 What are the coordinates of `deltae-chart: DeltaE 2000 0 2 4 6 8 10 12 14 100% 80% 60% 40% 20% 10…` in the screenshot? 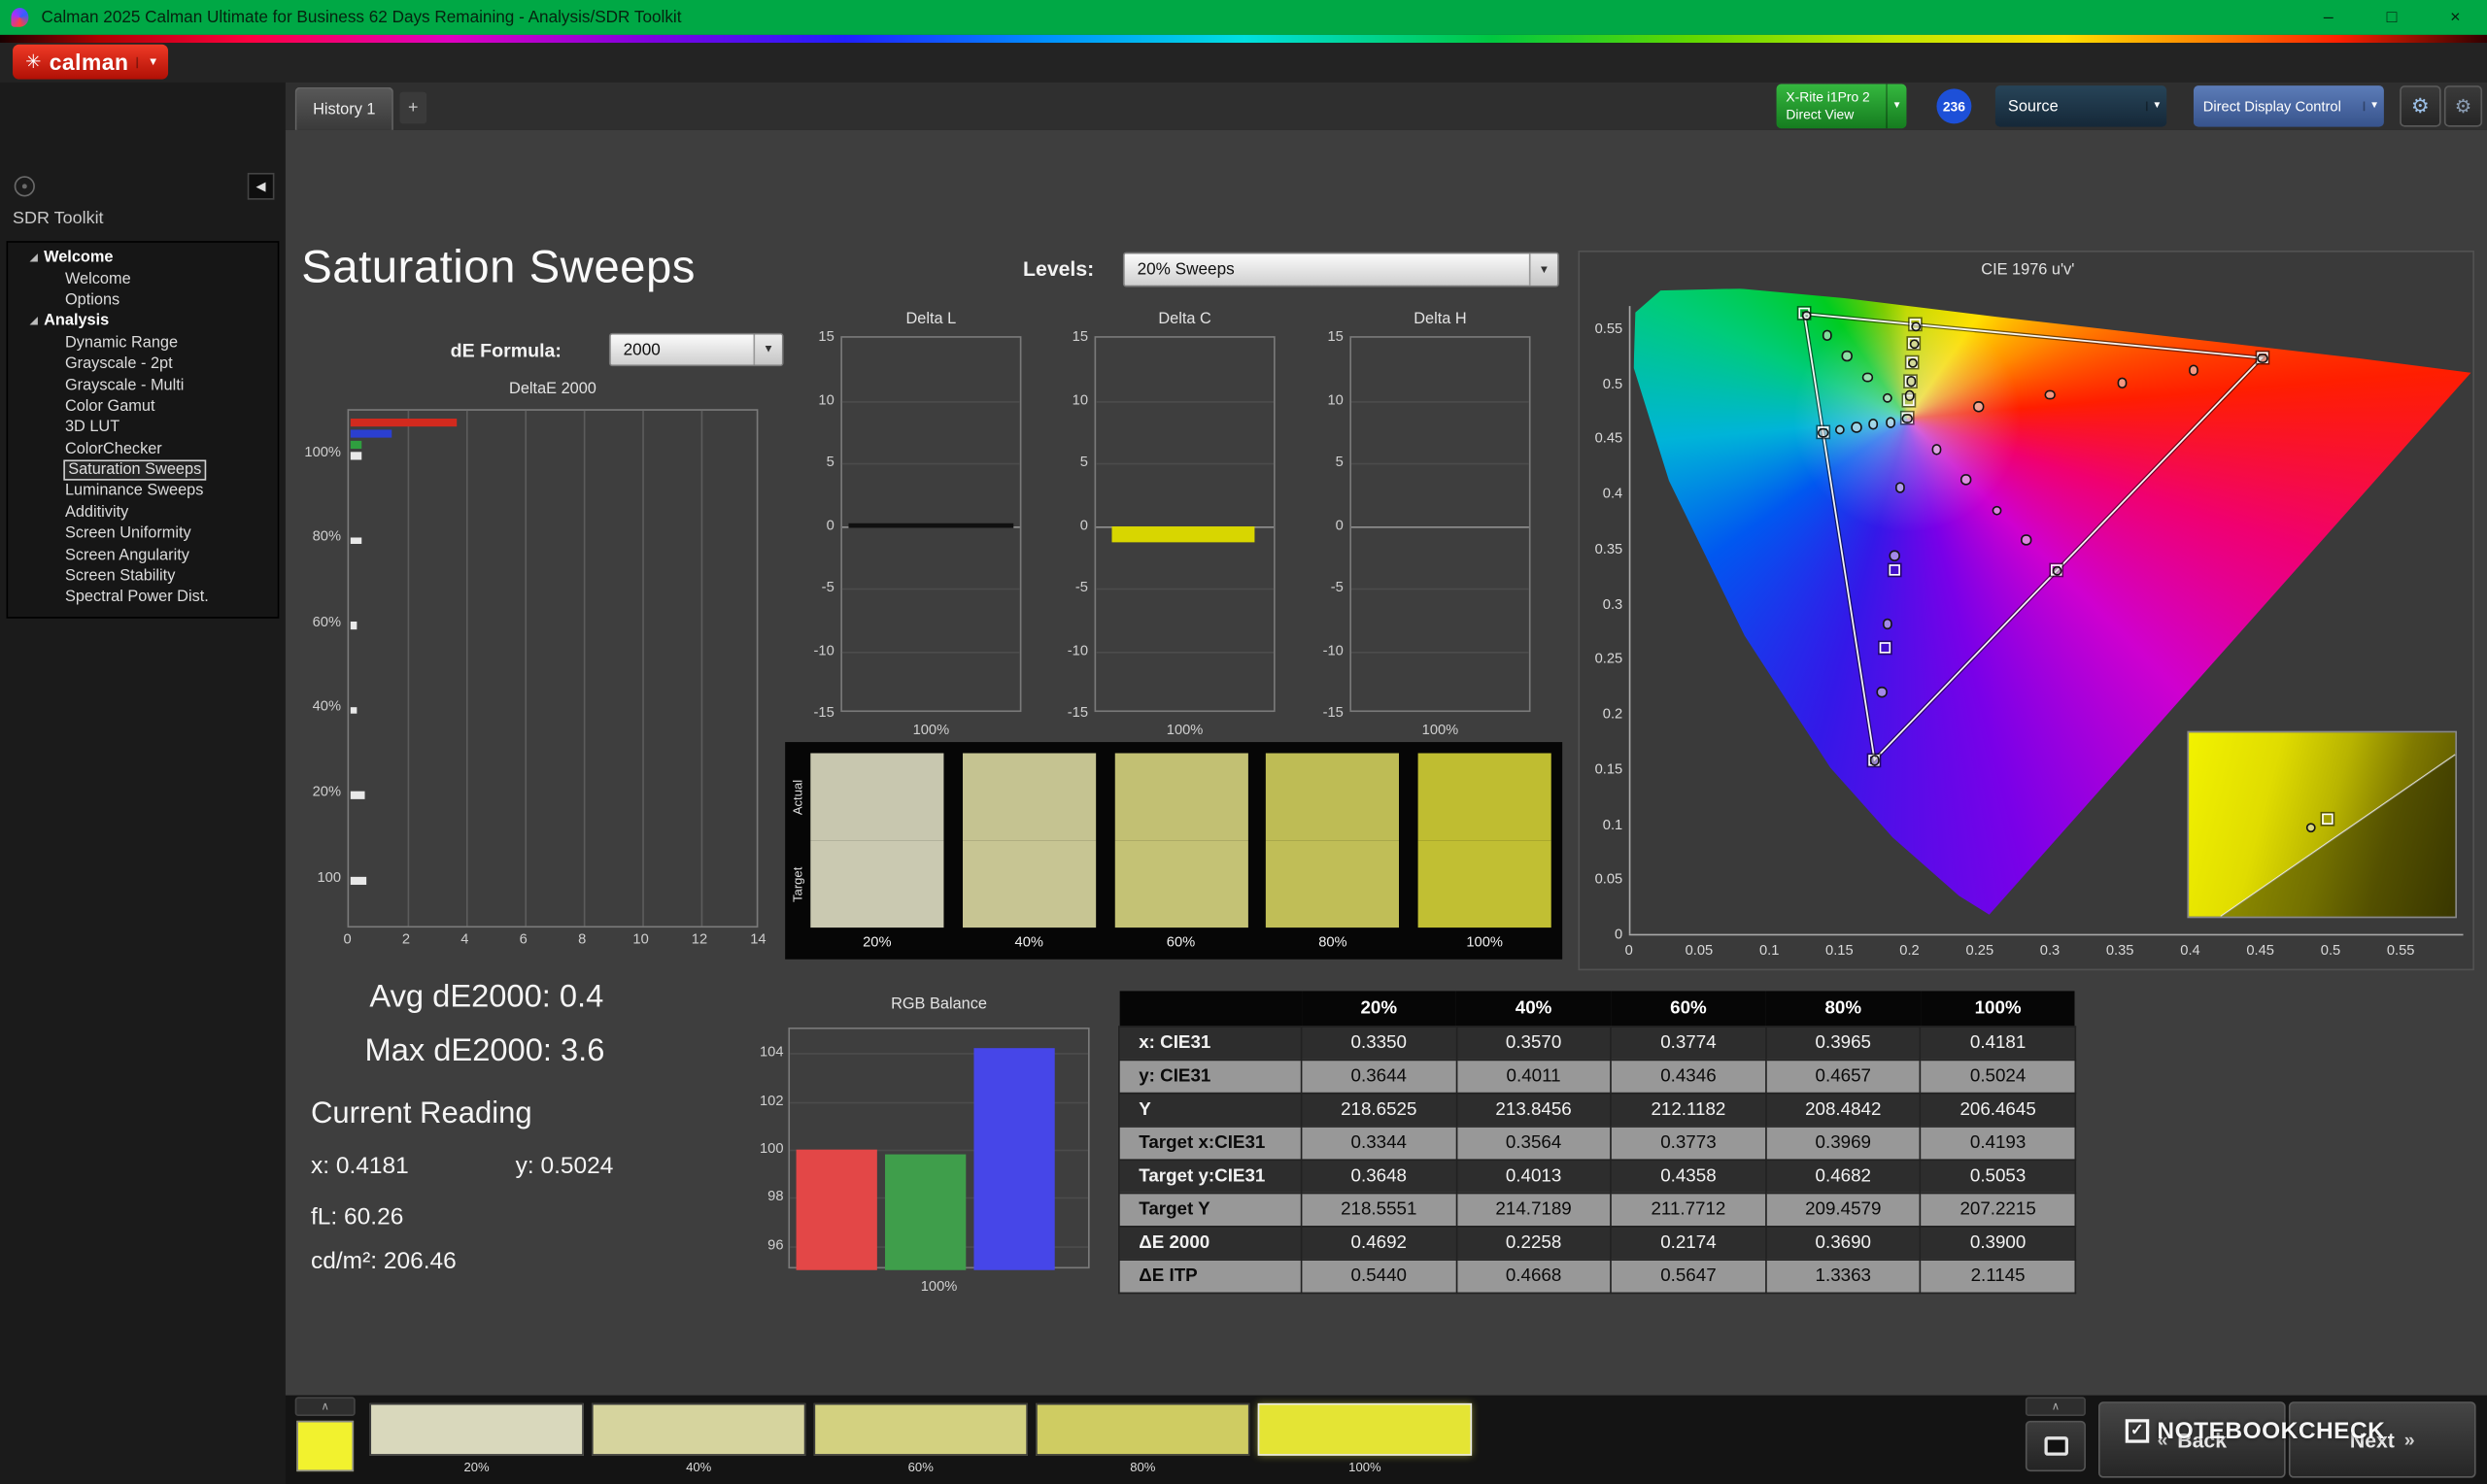 It's located at (535, 663).